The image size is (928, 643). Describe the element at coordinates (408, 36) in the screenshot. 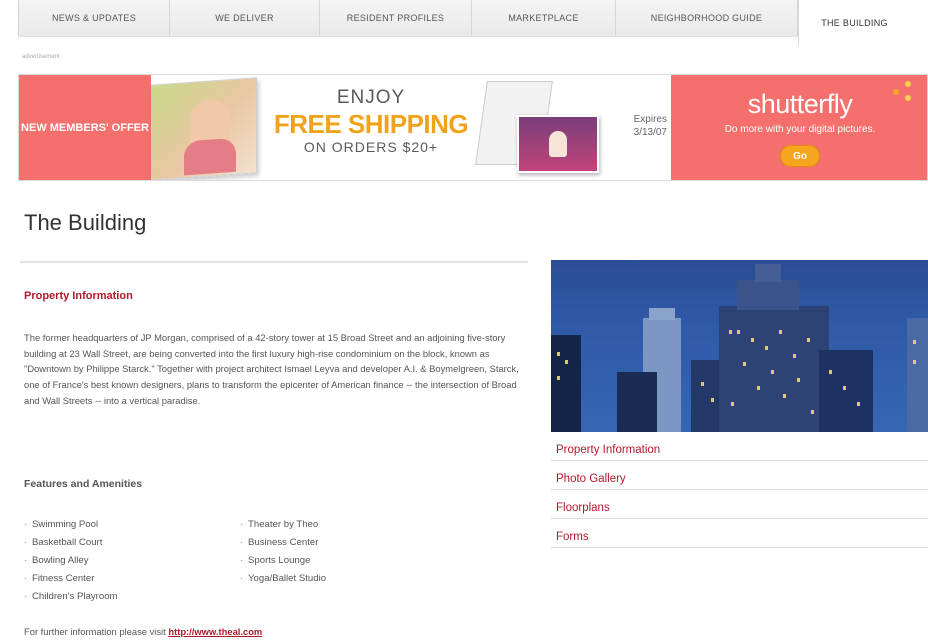

I see `nav-divider` at that location.